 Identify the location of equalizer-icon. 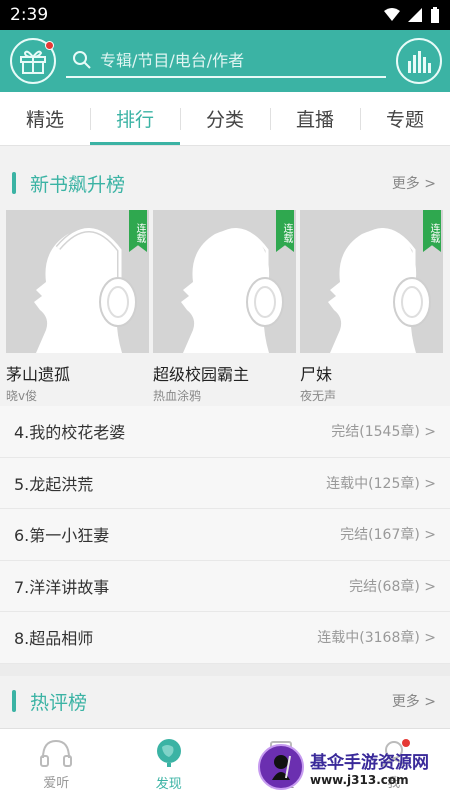
(419, 62).